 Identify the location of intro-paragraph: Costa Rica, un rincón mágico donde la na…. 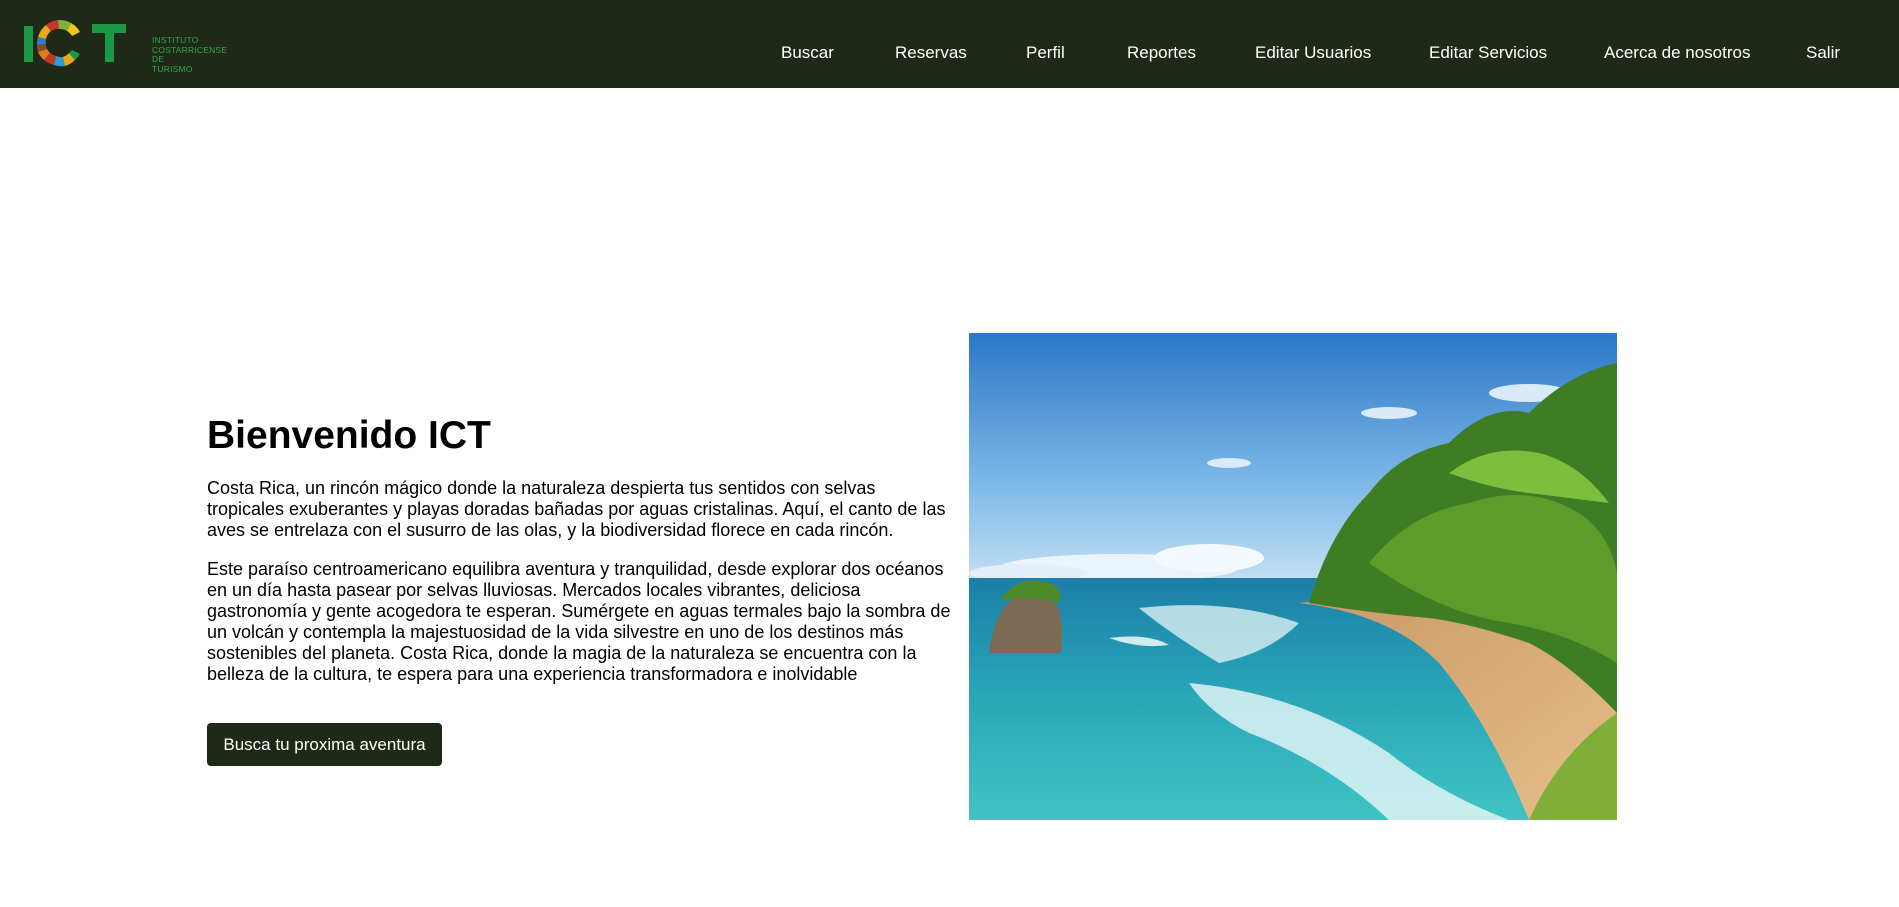
(576, 509).